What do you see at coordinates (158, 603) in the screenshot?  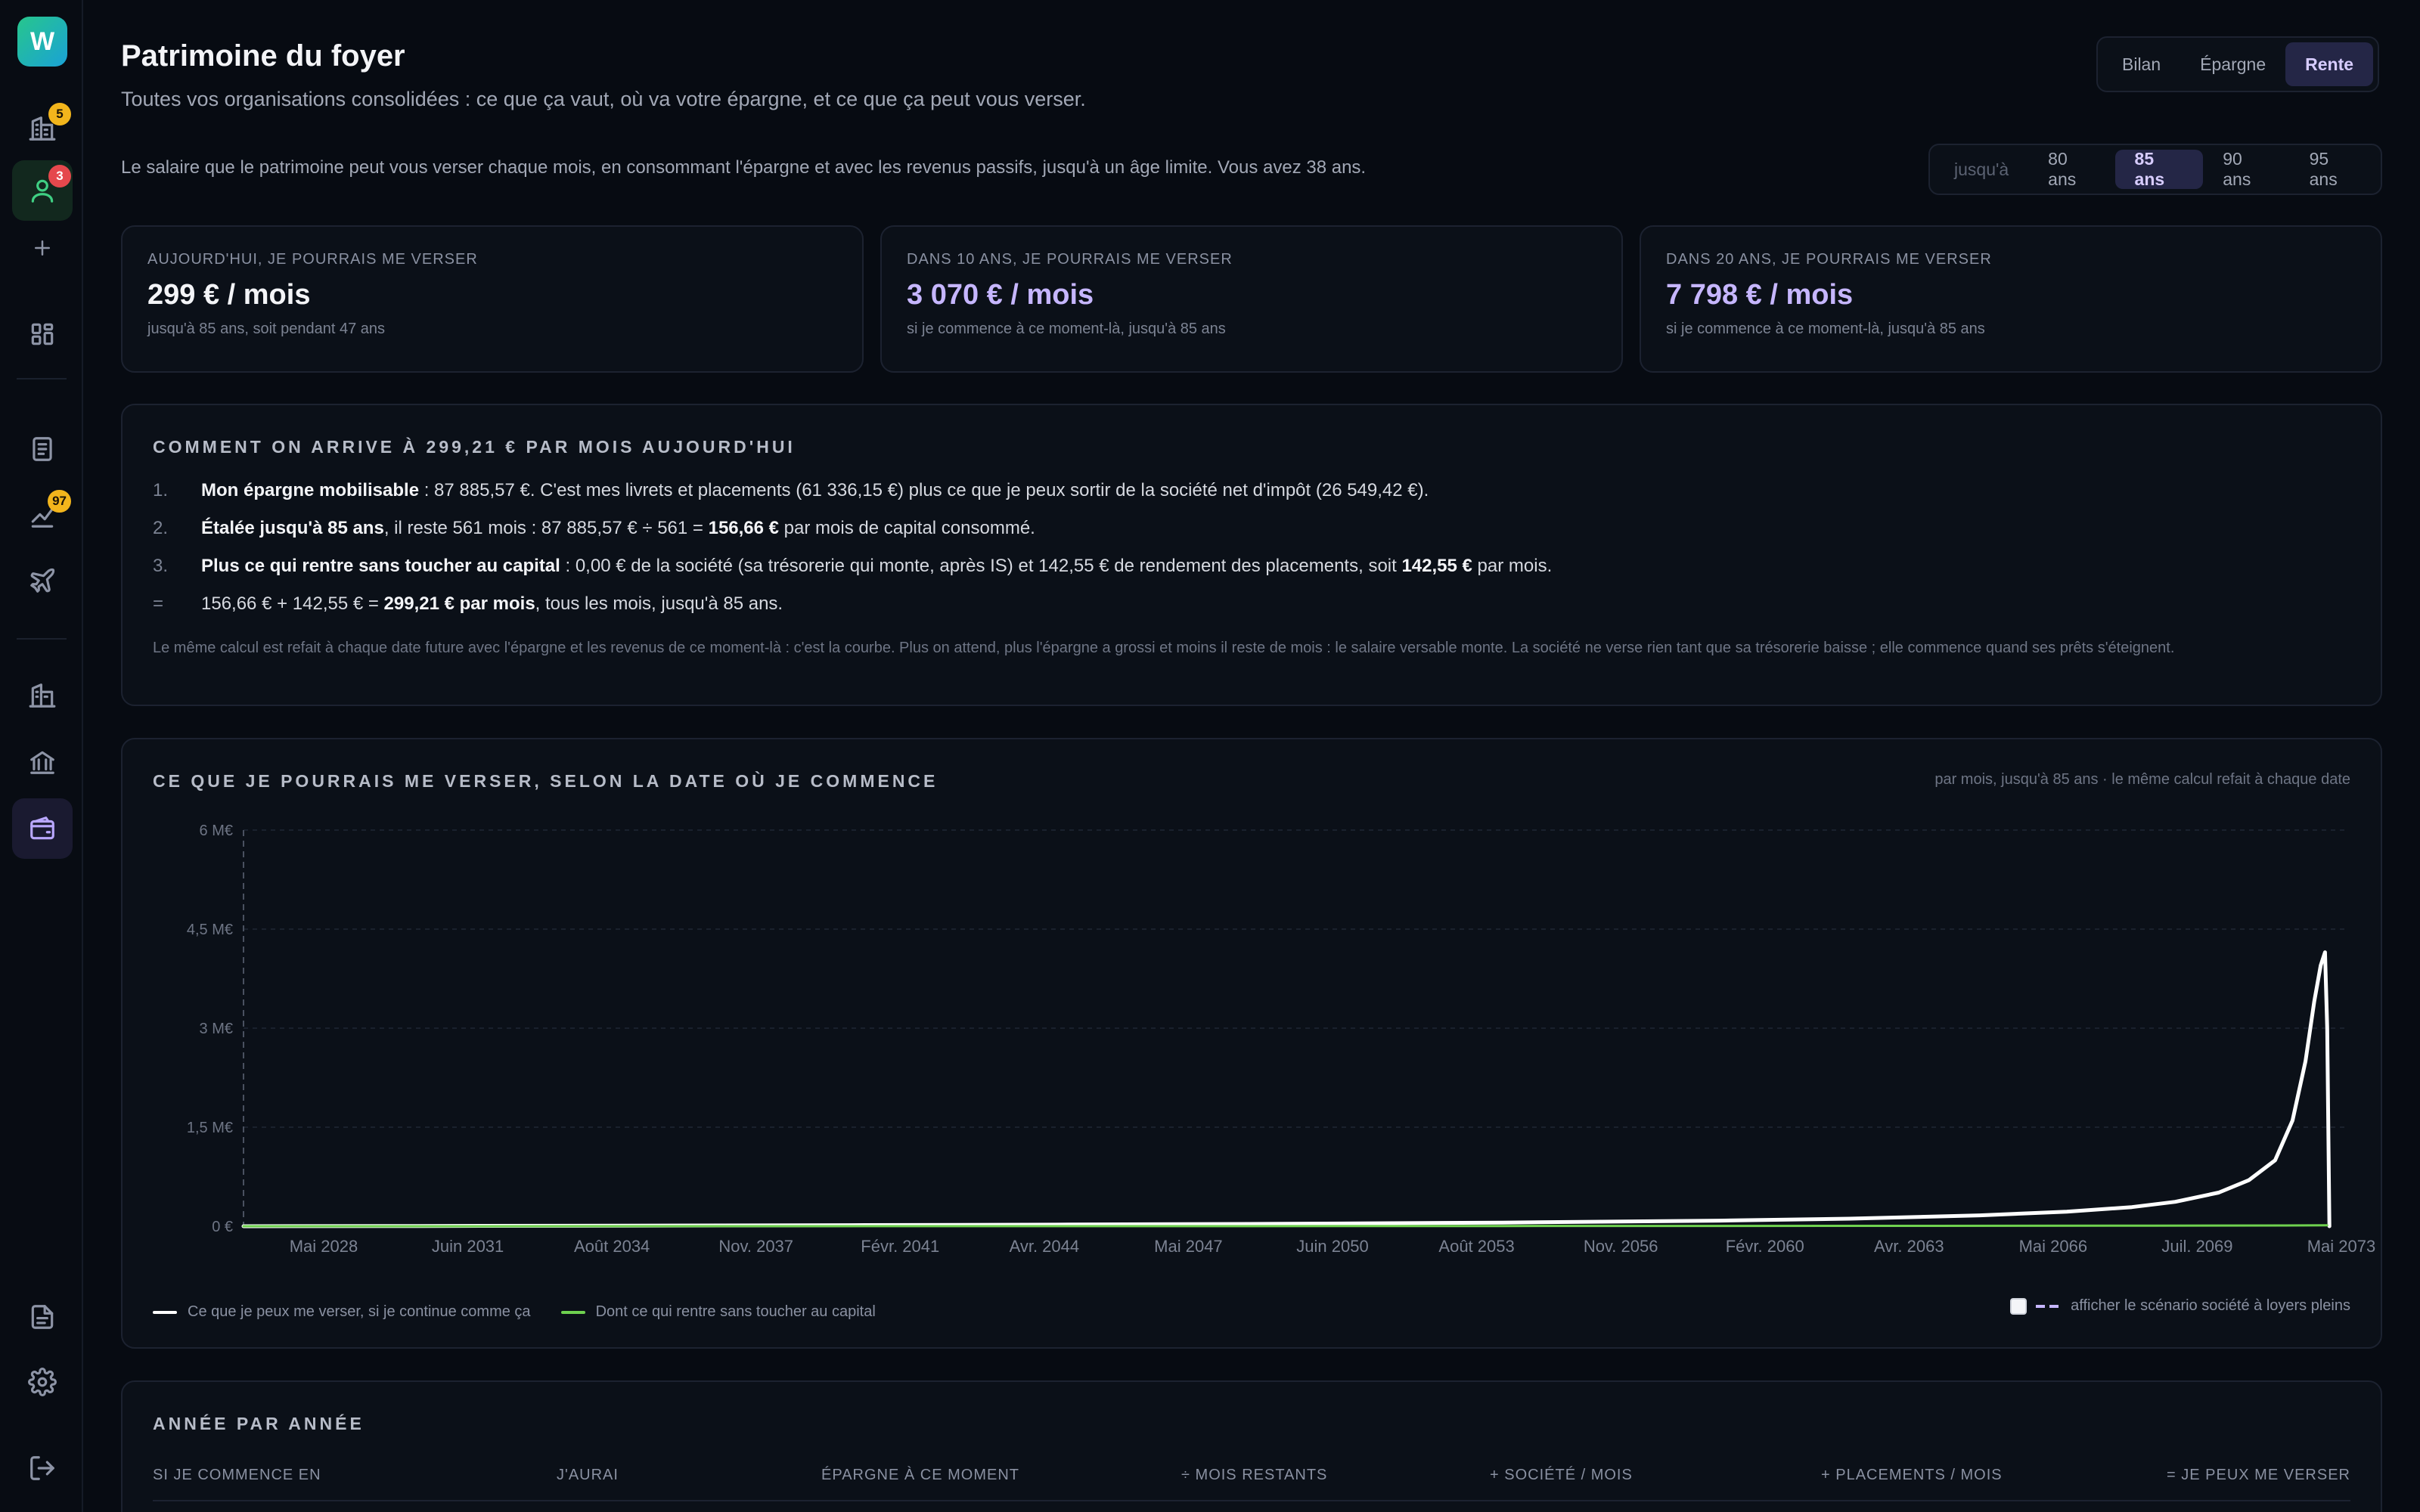 I see `step-number: =` at bounding box center [158, 603].